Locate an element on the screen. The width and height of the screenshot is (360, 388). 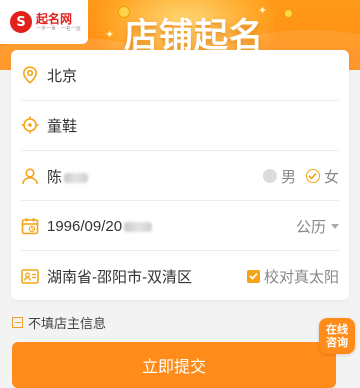
industry-value: 童鞋 is located at coordinates (62, 126).